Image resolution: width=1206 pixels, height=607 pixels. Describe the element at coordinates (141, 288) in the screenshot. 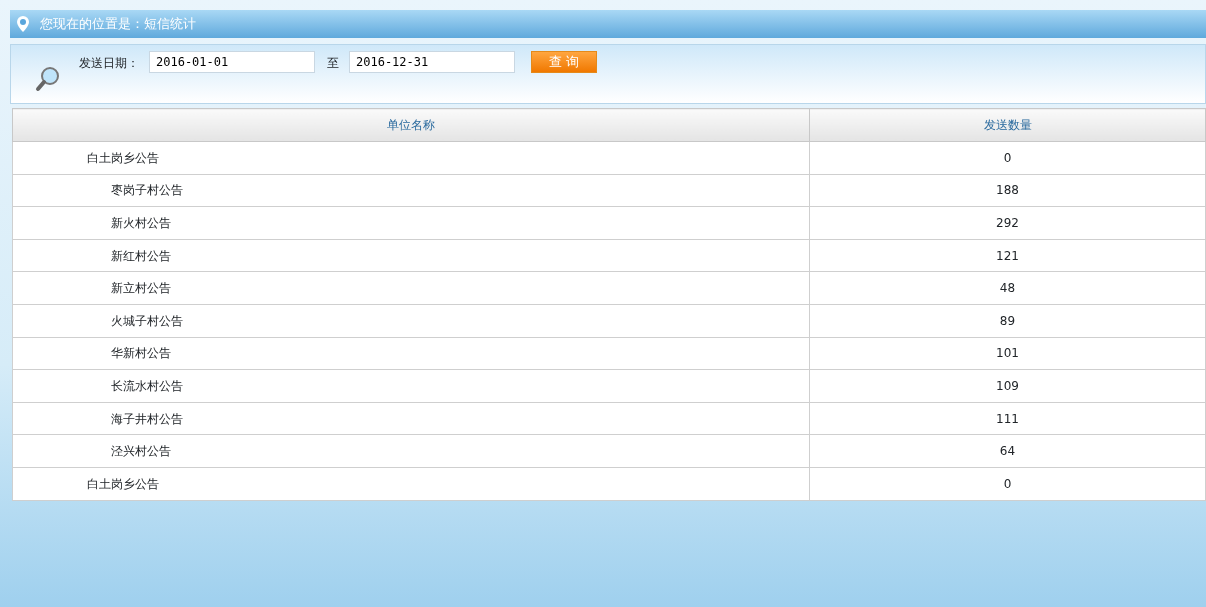

I see `unit-name: 新立村公告` at that location.